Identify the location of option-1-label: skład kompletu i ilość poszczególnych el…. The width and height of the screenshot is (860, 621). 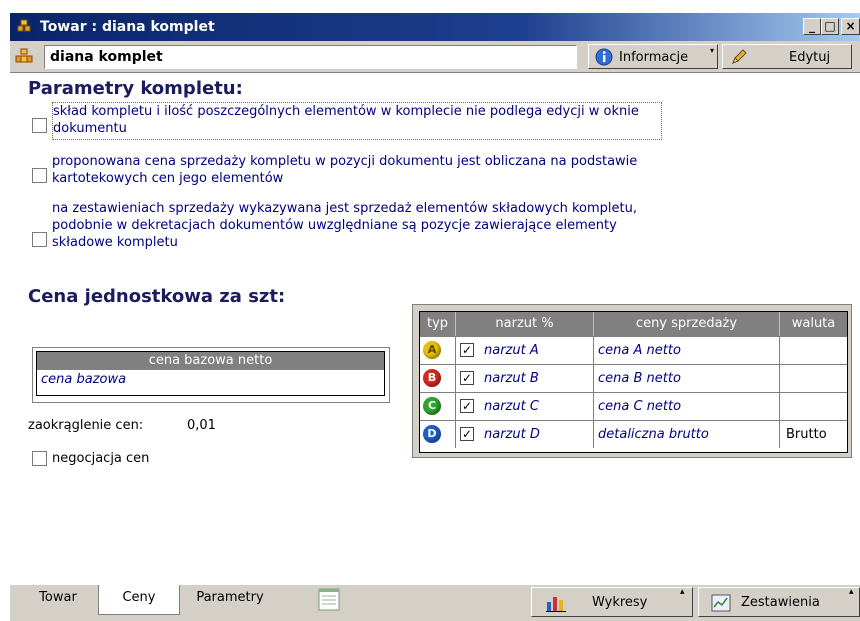
(357, 121).